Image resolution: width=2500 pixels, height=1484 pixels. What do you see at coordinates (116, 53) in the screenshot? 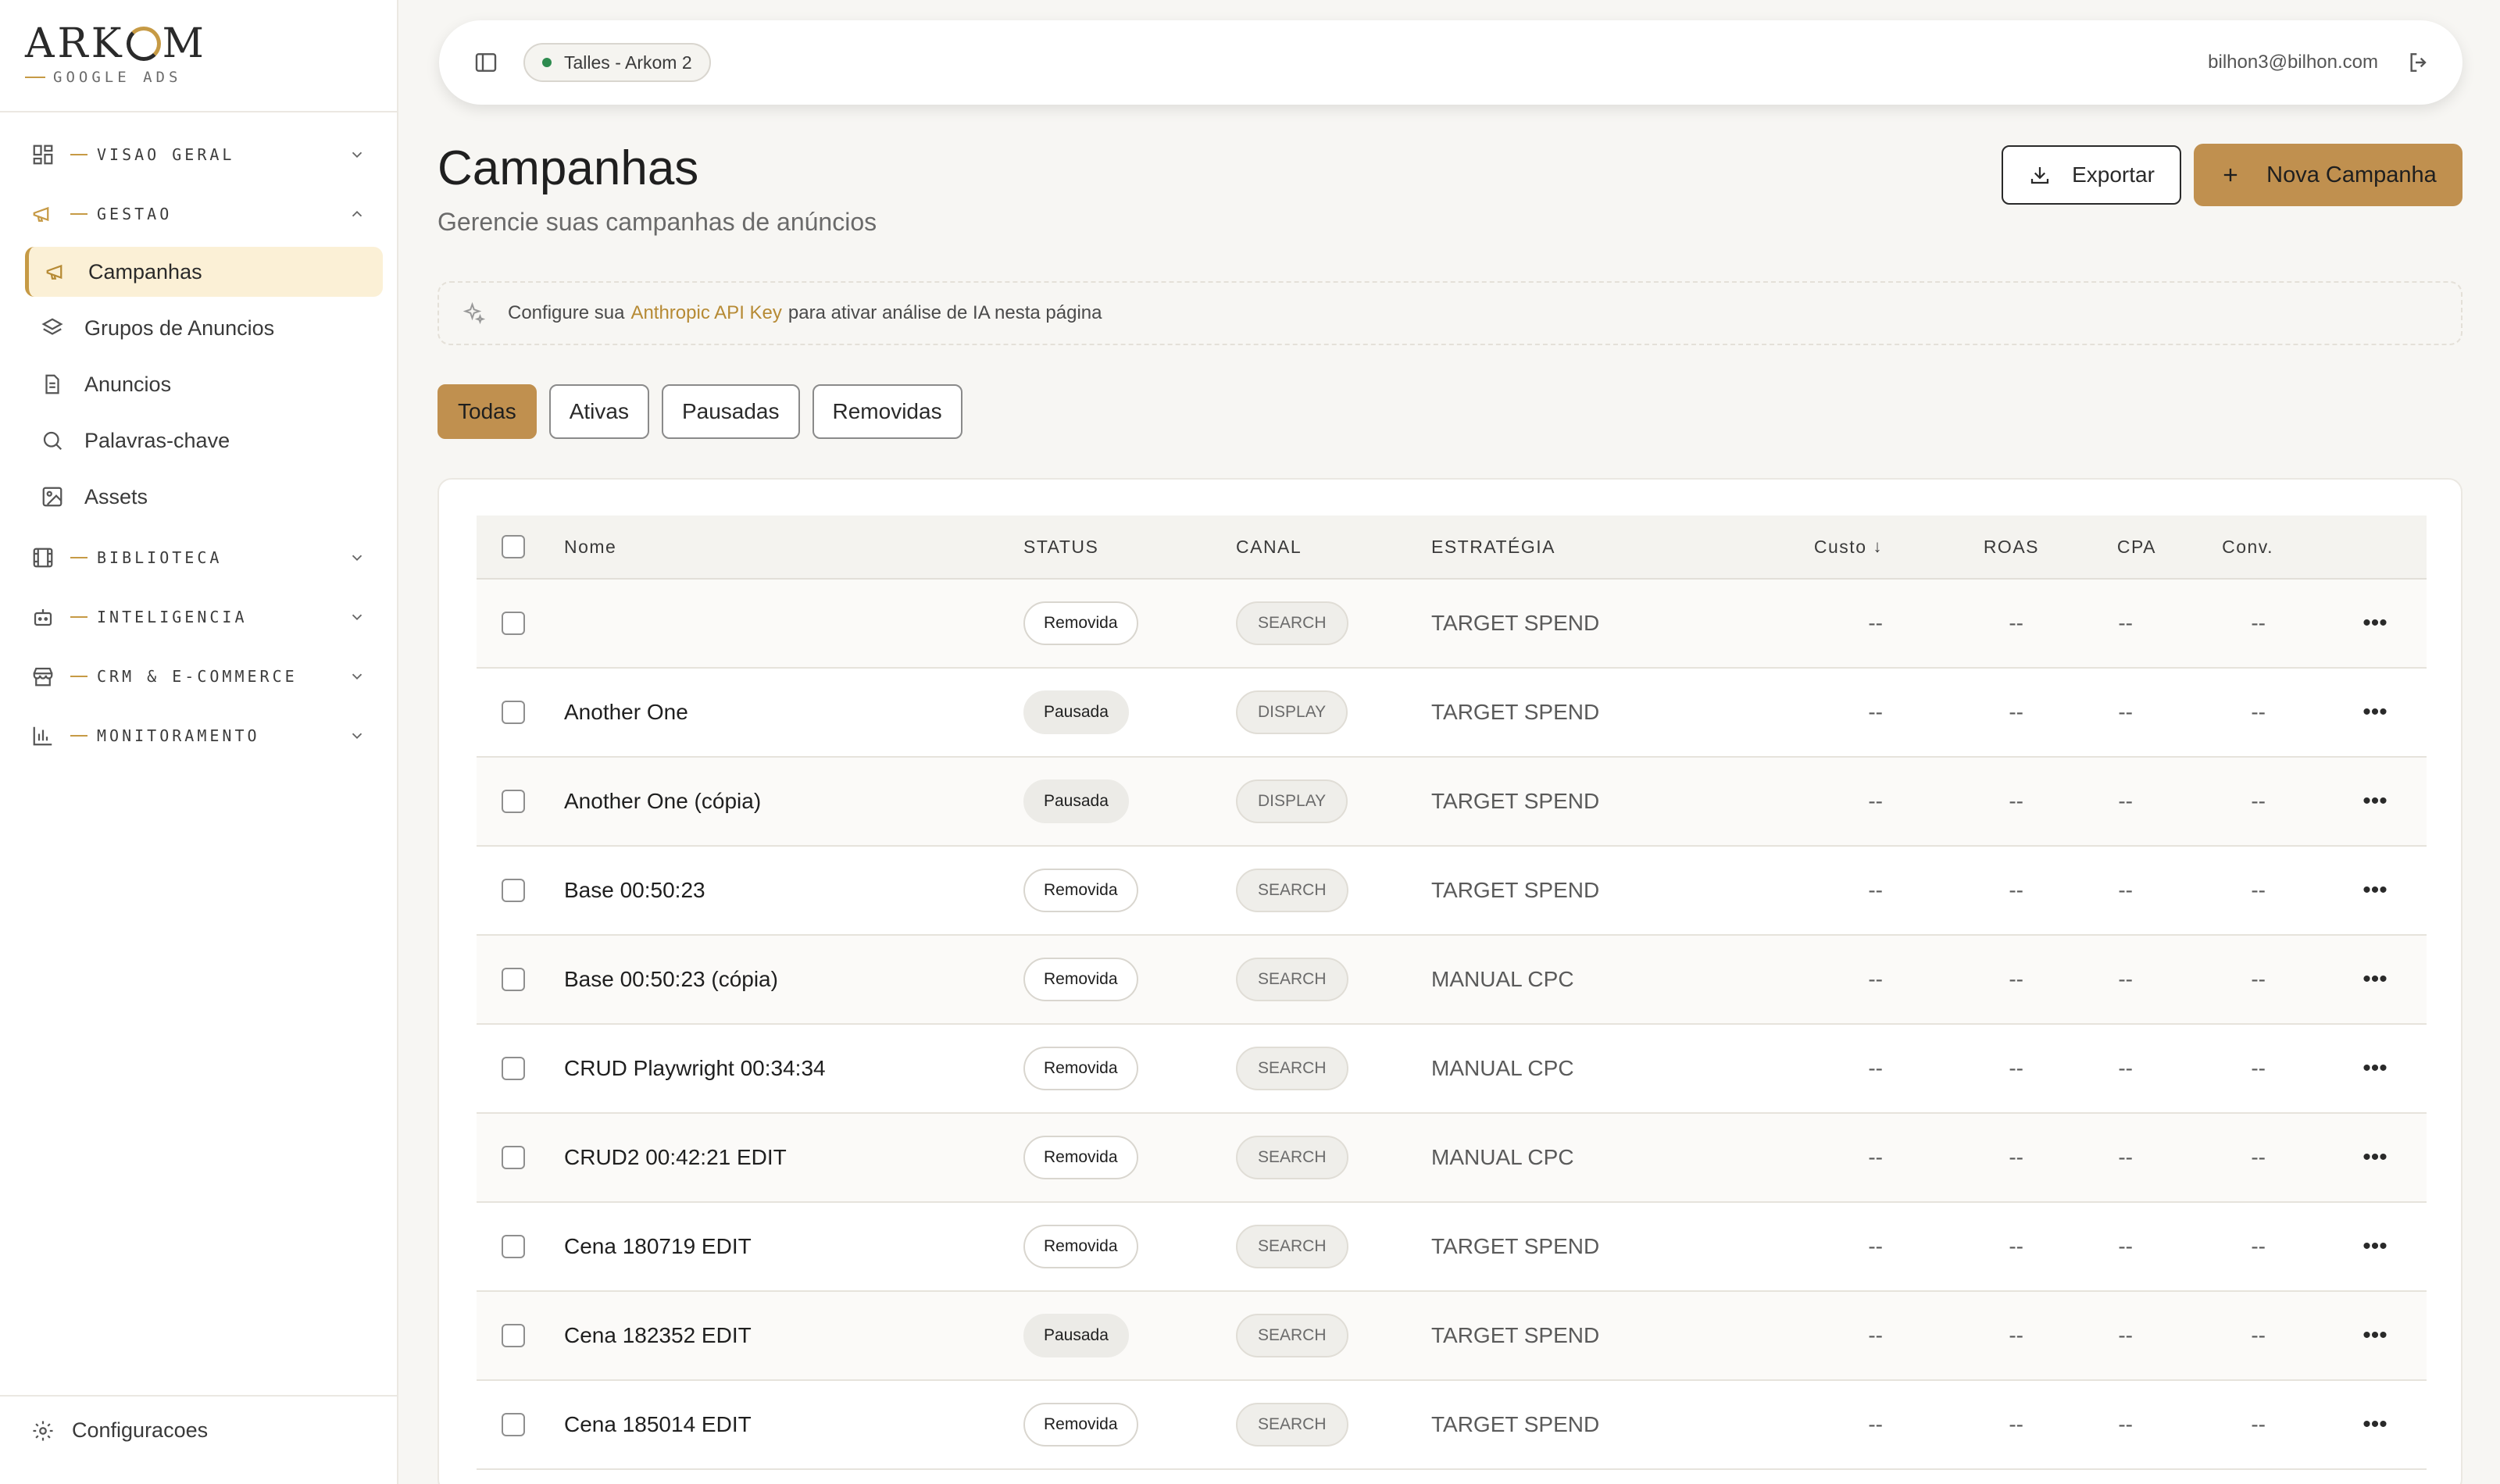
I see `brand-logo: ARK M GOOGLE ADS` at bounding box center [116, 53].